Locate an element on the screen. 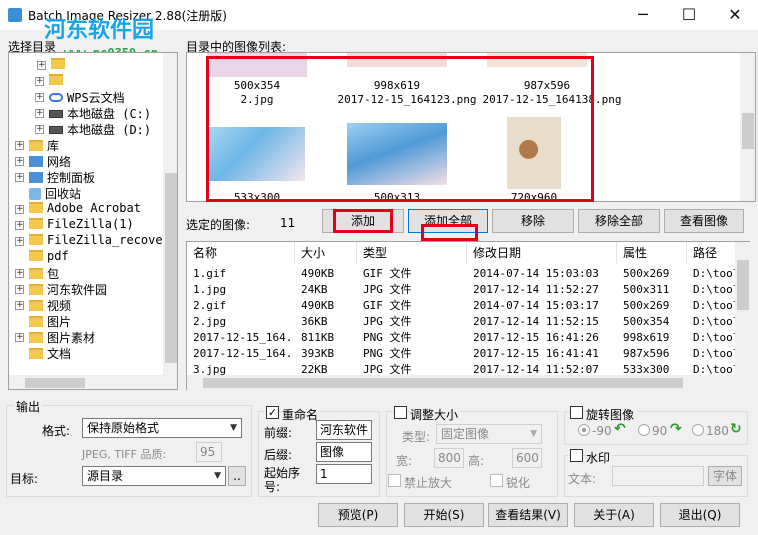  column-header: 名称 is located at coordinates (241, 253).